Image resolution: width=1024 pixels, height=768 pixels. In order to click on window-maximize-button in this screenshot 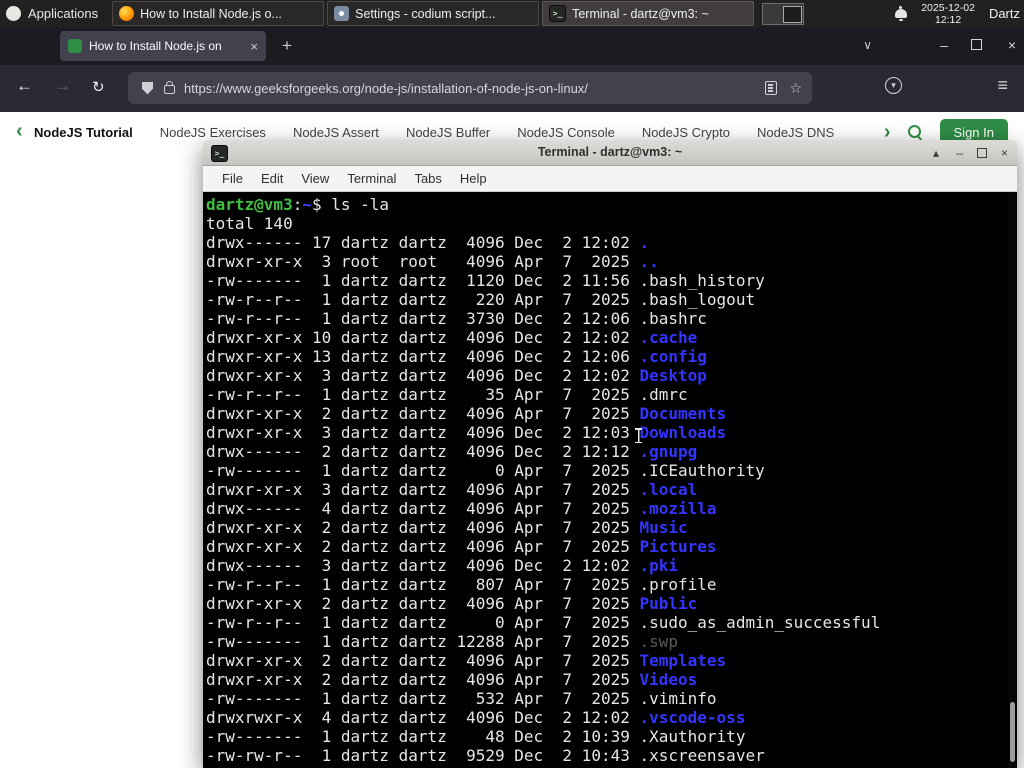, I will do `click(976, 45)`.